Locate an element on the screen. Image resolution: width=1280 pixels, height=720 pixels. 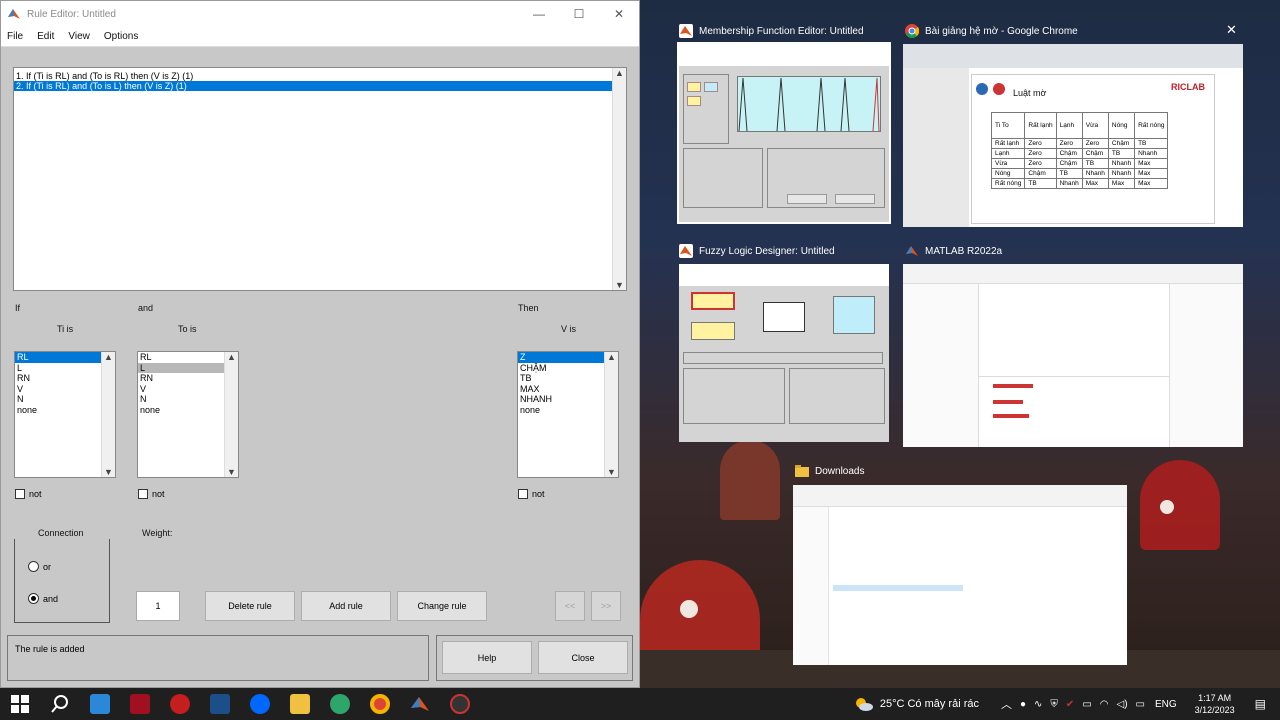
thumb-fuzzy-designer is located at coordinates (784, 353).